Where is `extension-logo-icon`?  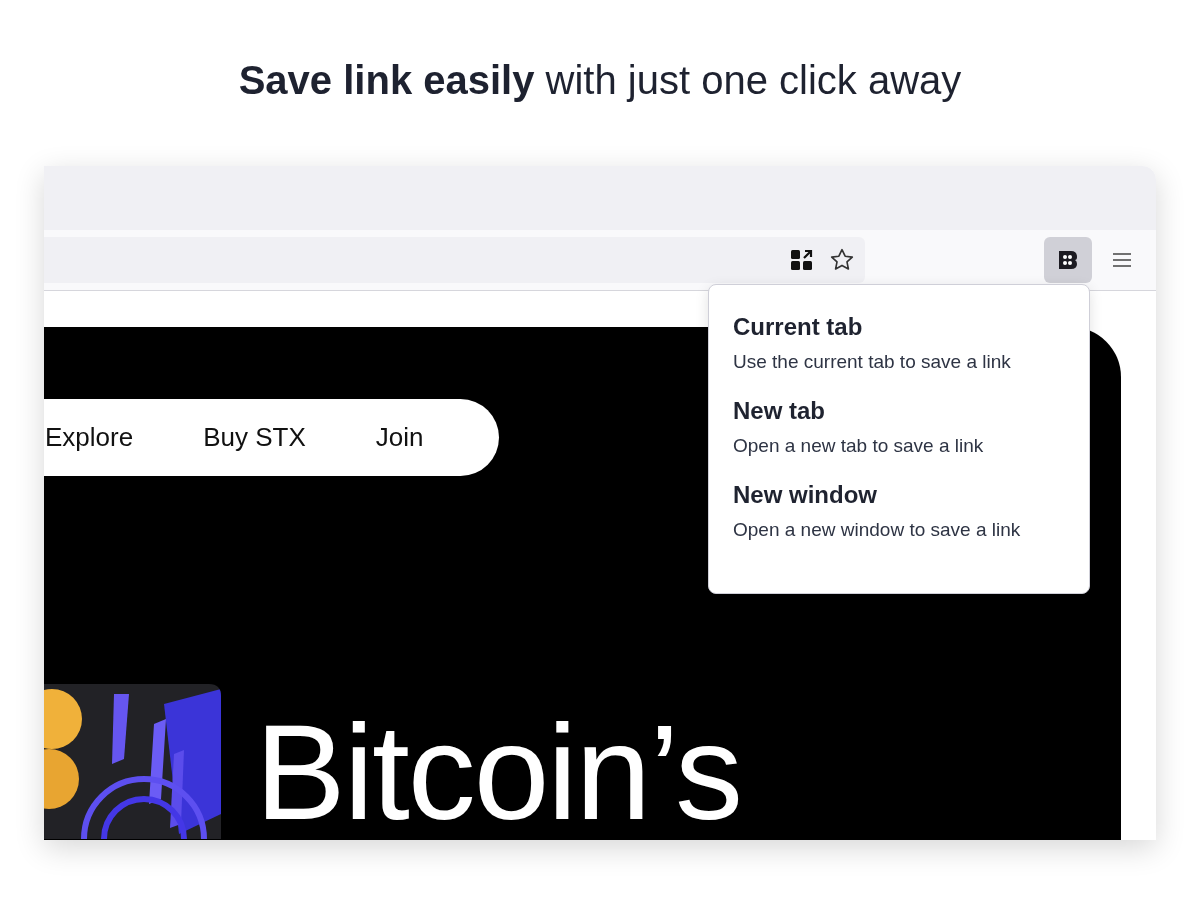 extension-logo-icon is located at coordinates (1068, 260).